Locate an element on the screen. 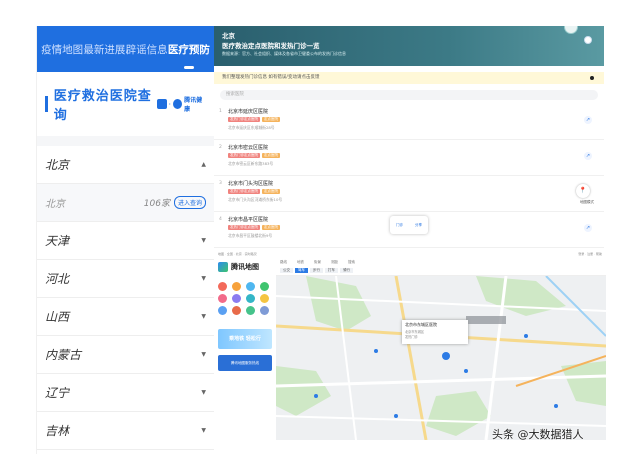  watermark: 头条 @大数据猎人 is located at coordinates (538, 434).